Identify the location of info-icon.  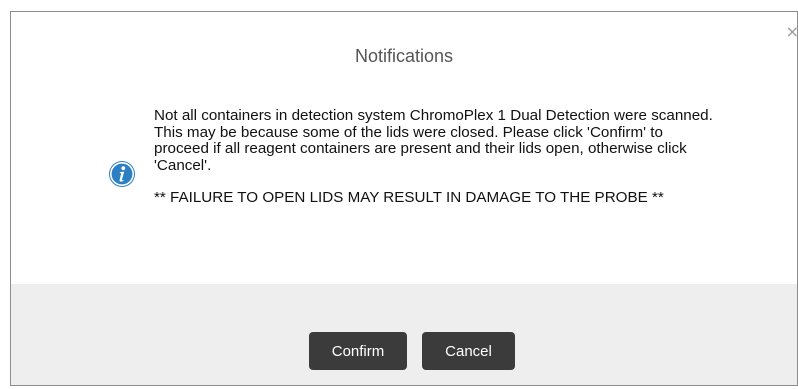
(122, 174).